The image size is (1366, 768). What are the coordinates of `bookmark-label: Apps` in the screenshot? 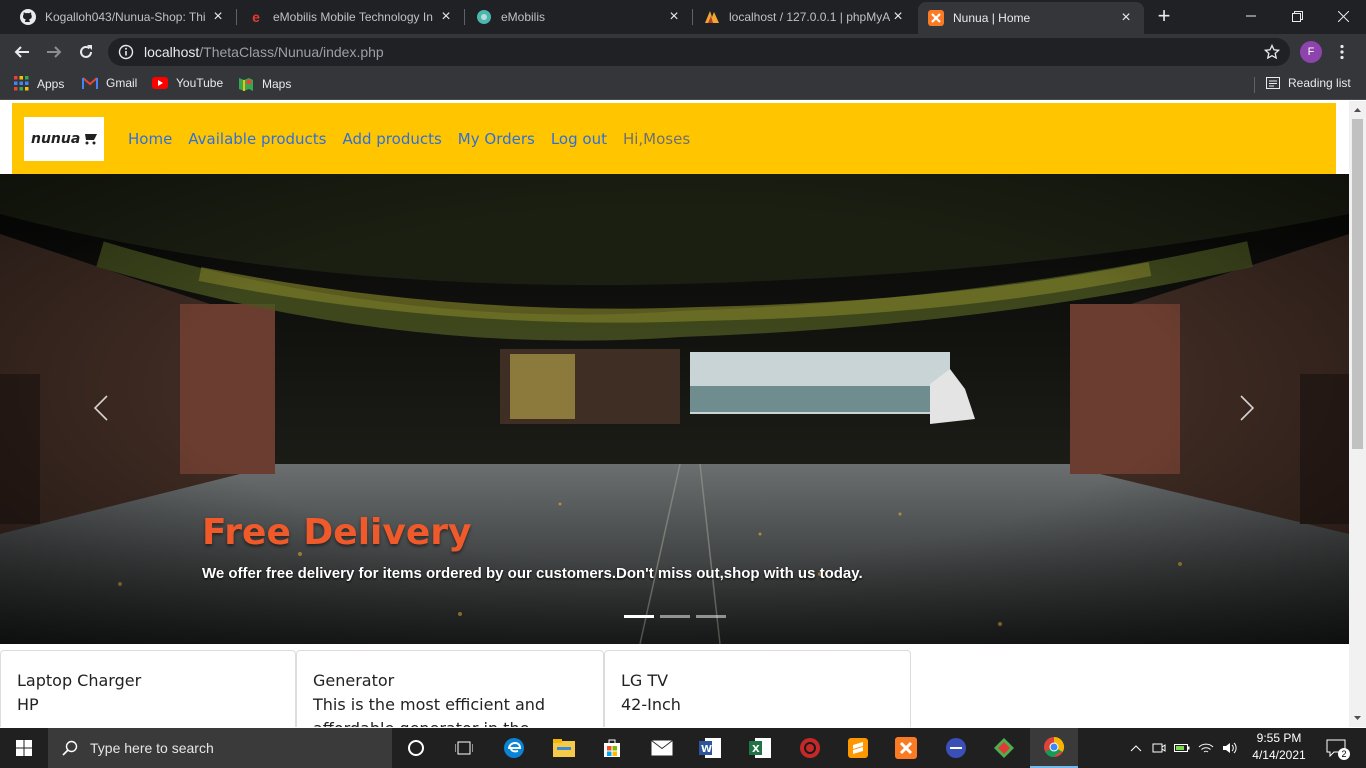 It's located at (51, 83).